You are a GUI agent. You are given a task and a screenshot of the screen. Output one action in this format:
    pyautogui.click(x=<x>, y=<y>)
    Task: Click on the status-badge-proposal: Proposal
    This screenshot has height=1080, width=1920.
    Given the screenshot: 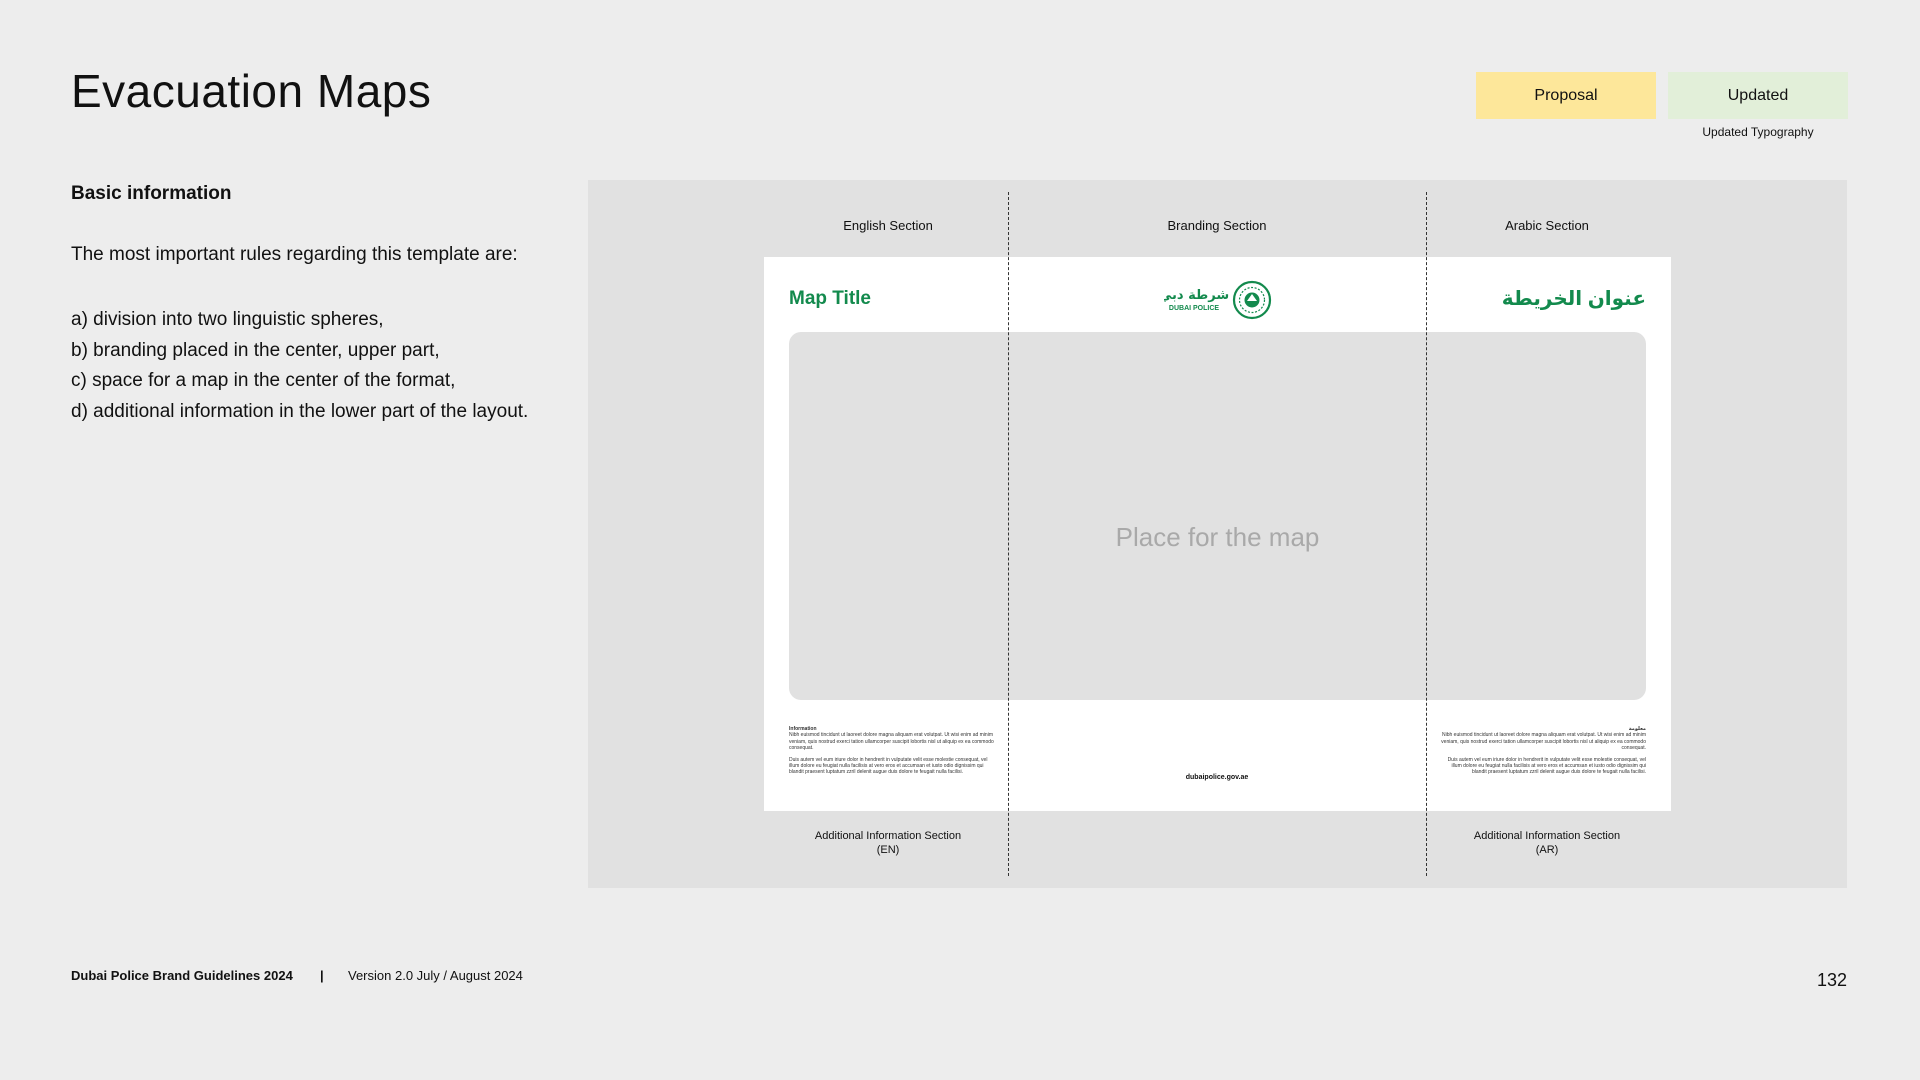 What is the action you would take?
    pyautogui.click(x=1566, y=95)
    